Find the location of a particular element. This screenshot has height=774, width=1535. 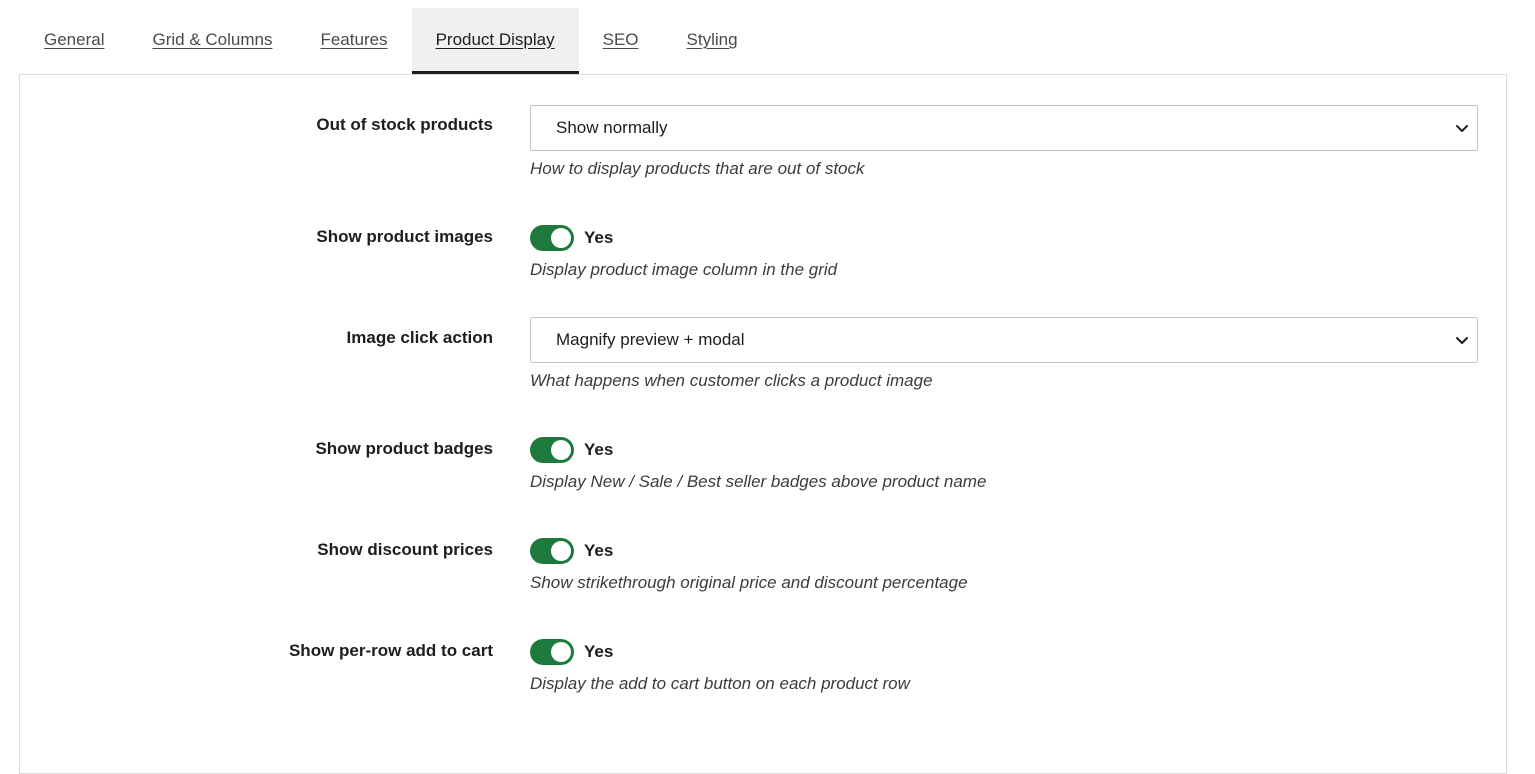

image-click-label: Image click action is located at coordinates (419, 337).